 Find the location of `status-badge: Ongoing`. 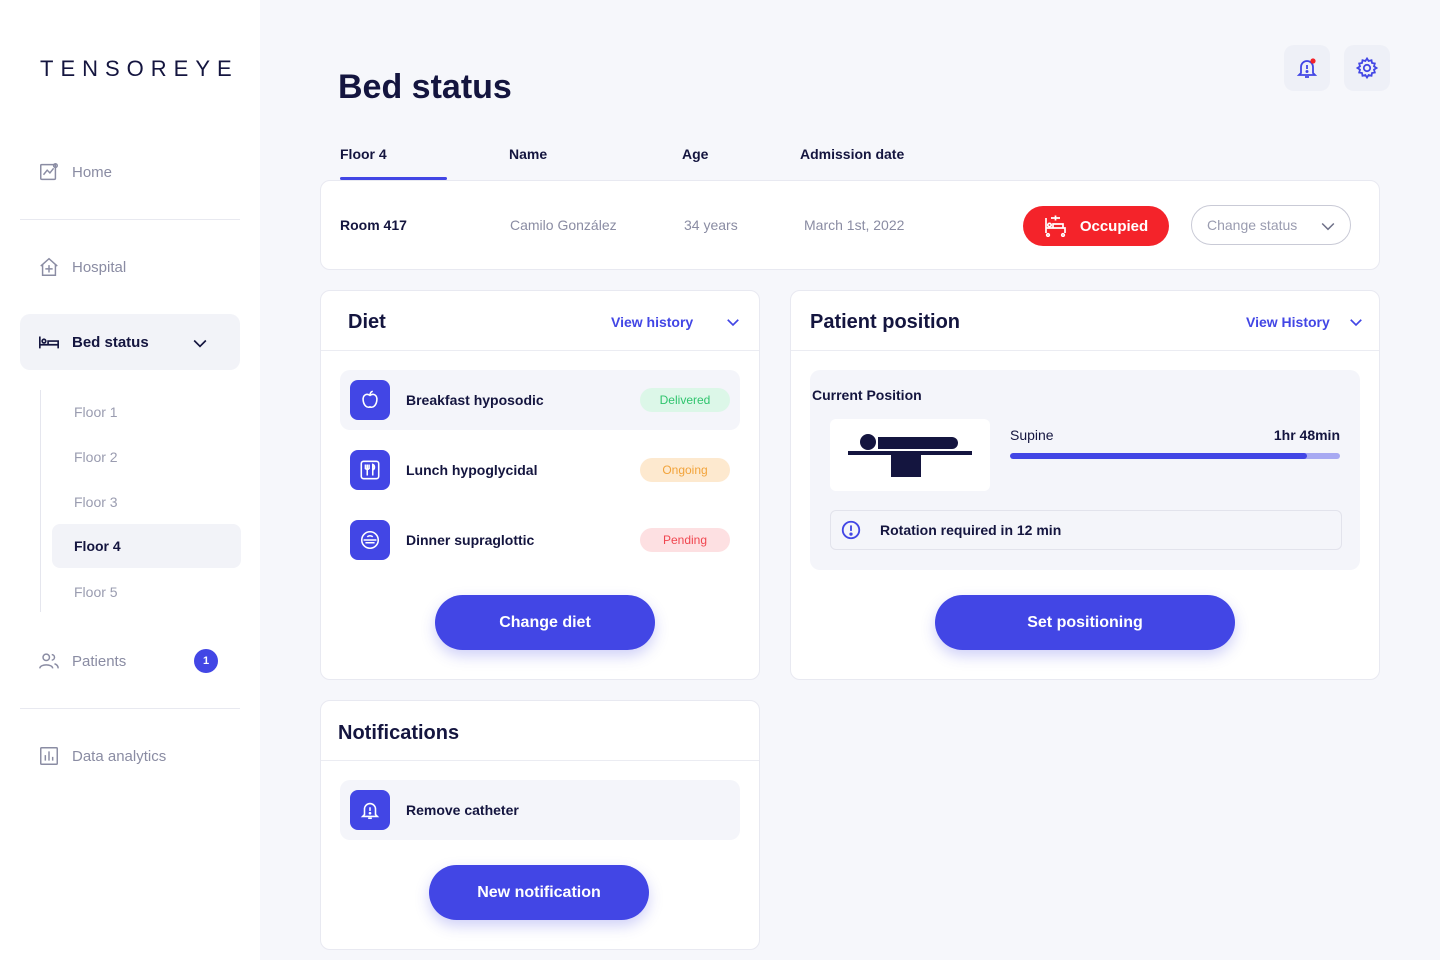

status-badge: Ongoing is located at coordinates (685, 470).